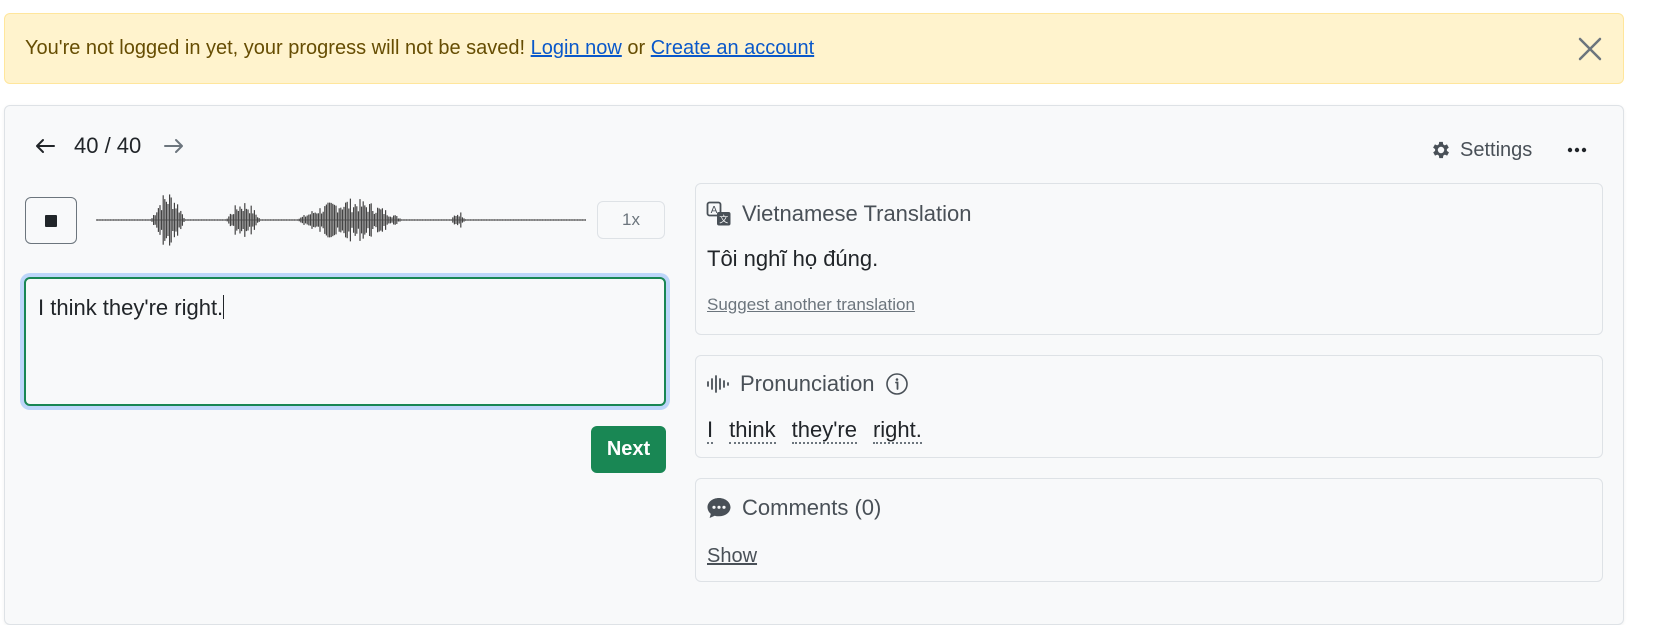 The width and height of the screenshot is (1654, 625). I want to click on settings-label: Settings, so click(1496, 149).